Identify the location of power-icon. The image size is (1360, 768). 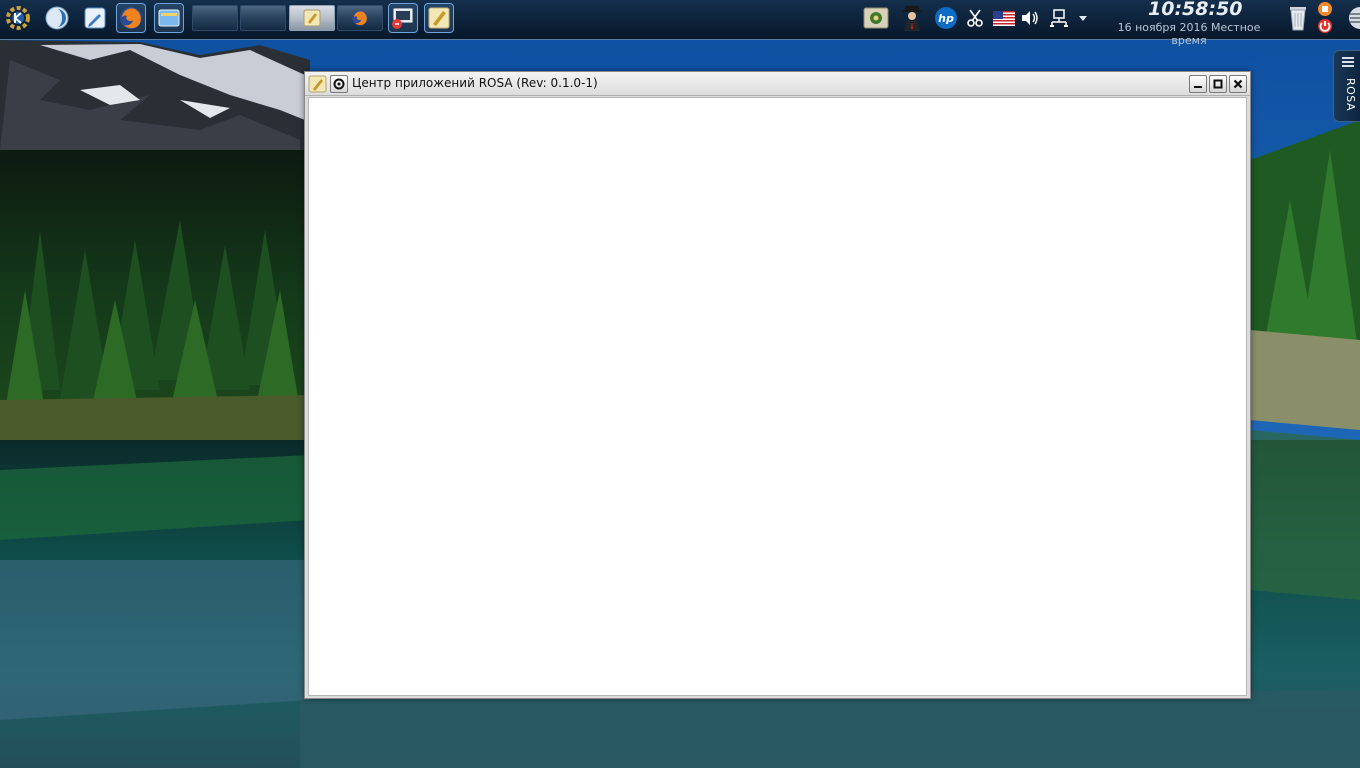
(1325, 17).